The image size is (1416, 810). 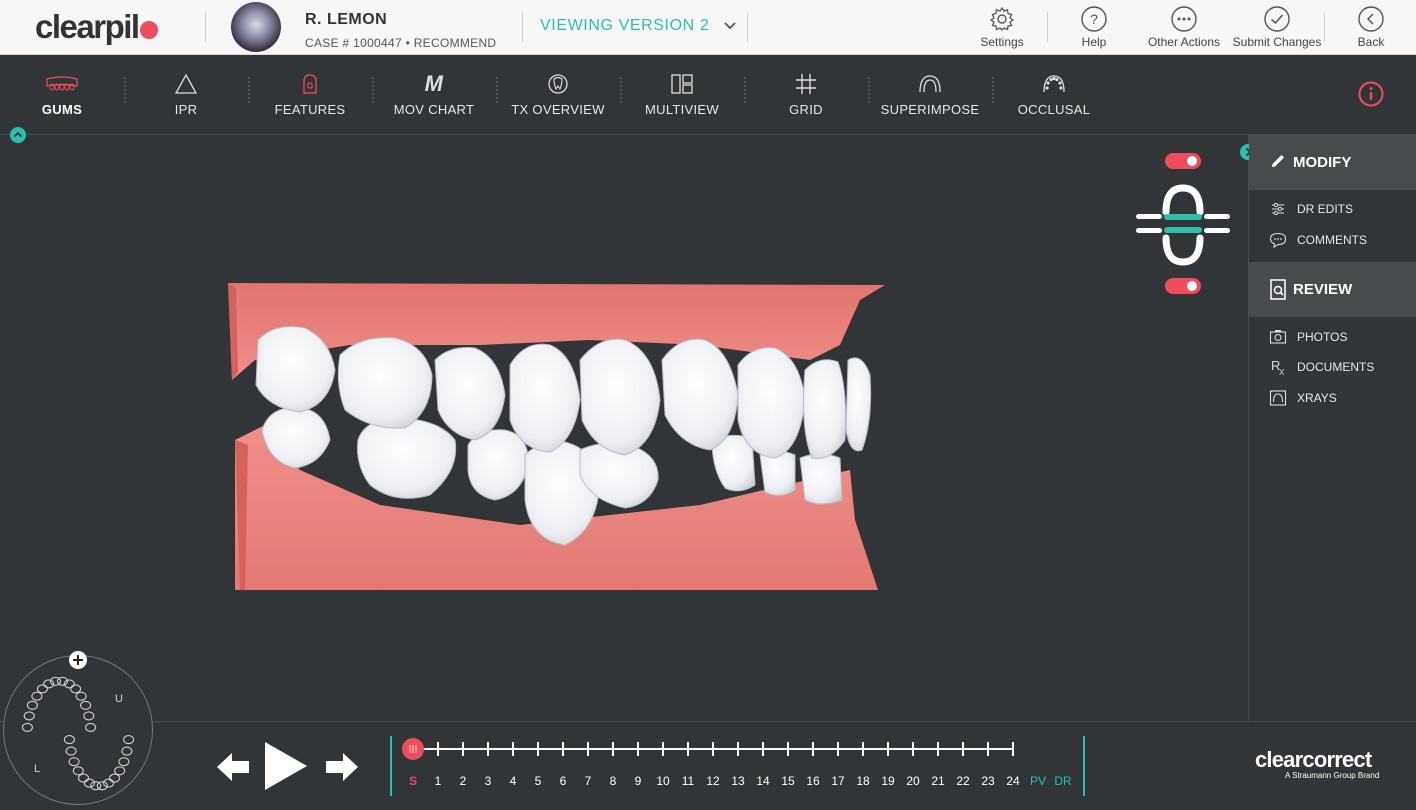 I want to click on step-label: 12, so click(x=713, y=781).